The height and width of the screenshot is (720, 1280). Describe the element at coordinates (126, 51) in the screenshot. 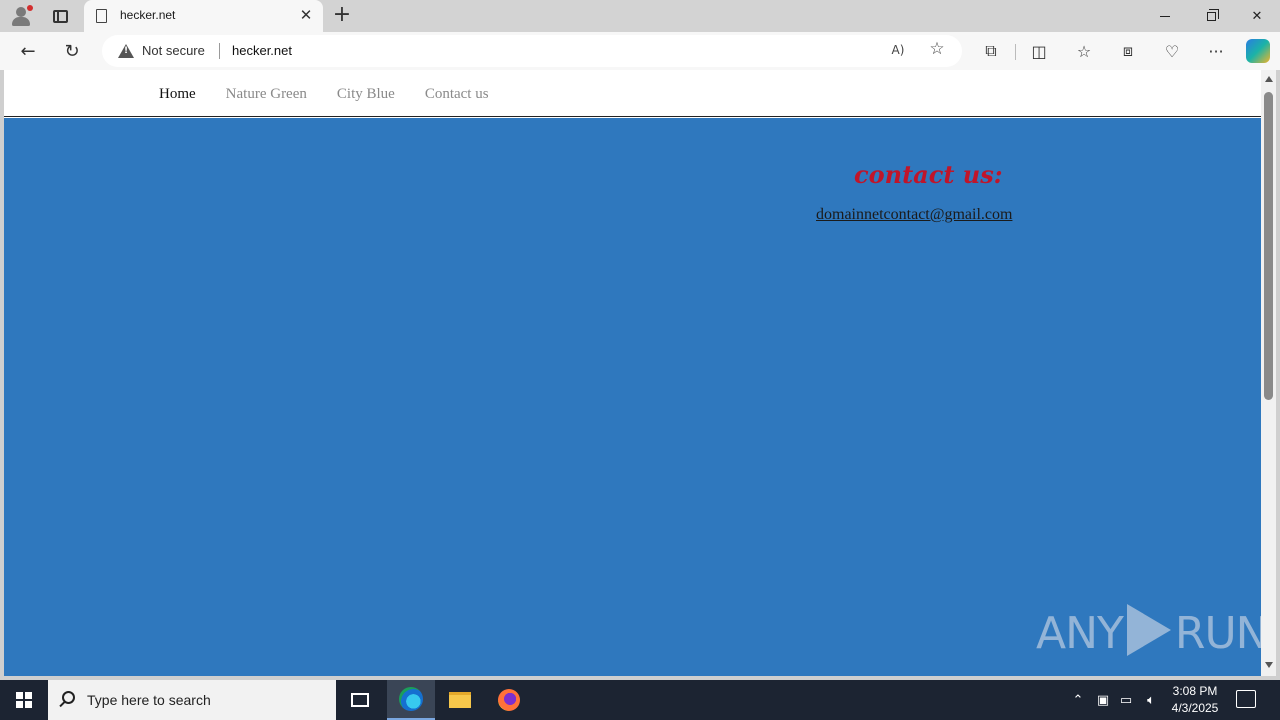

I see `warning-icon` at that location.